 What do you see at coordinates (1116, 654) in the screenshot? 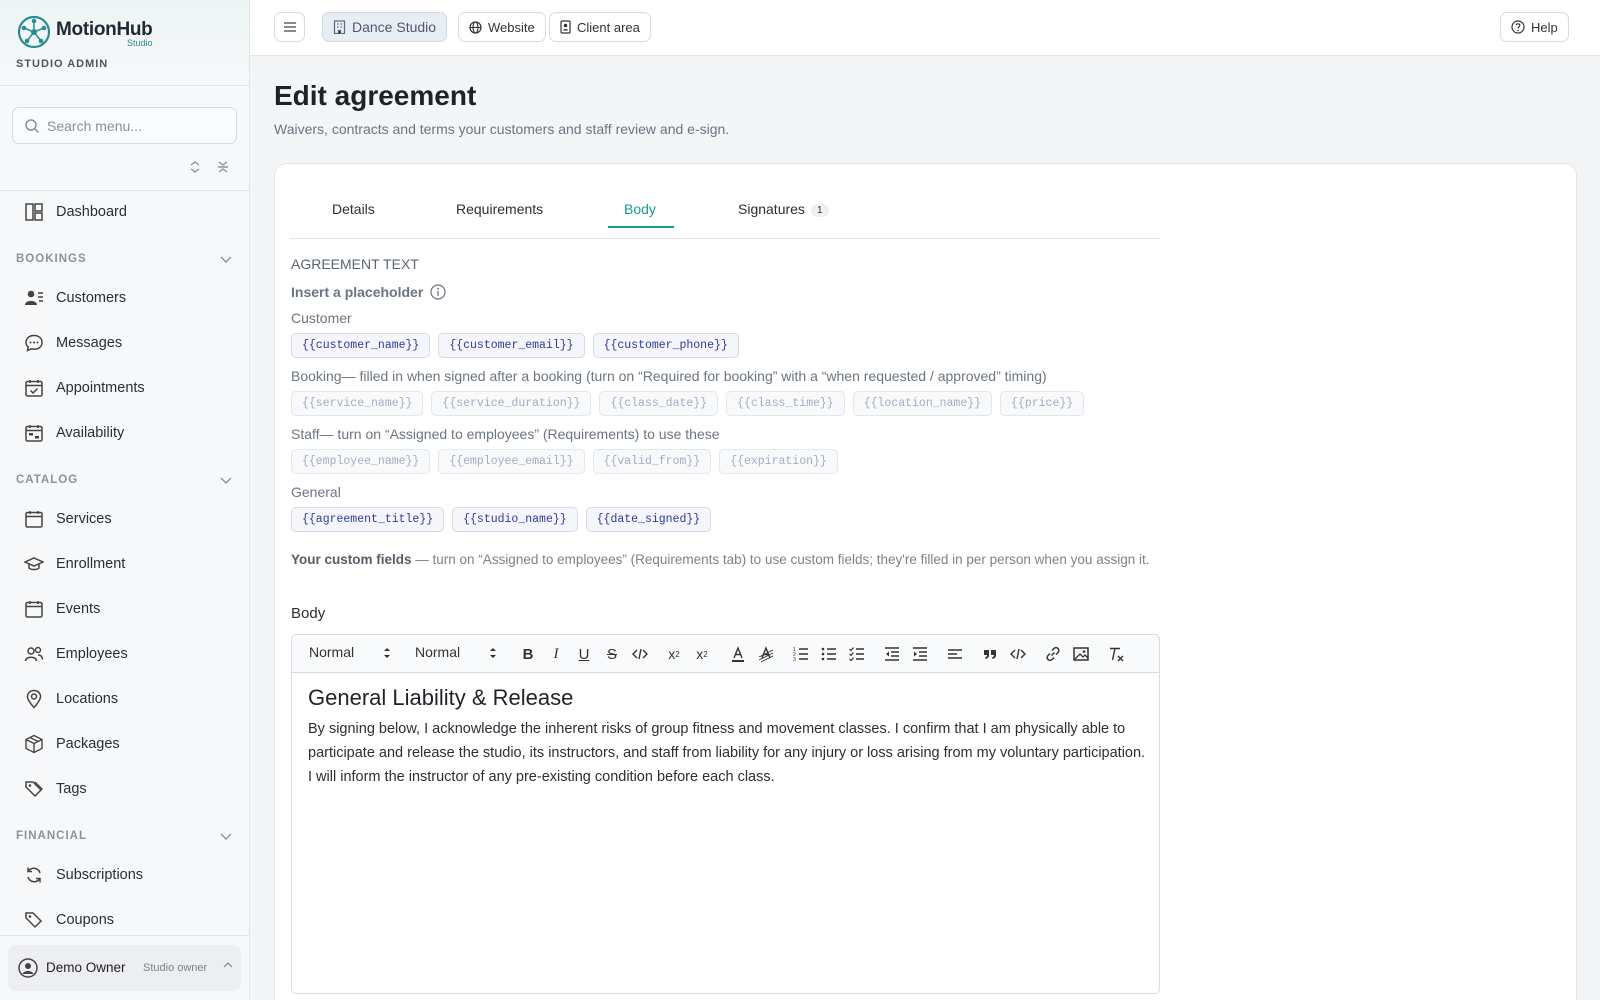
I see `clear-format-icon` at bounding box center [1116, 654].